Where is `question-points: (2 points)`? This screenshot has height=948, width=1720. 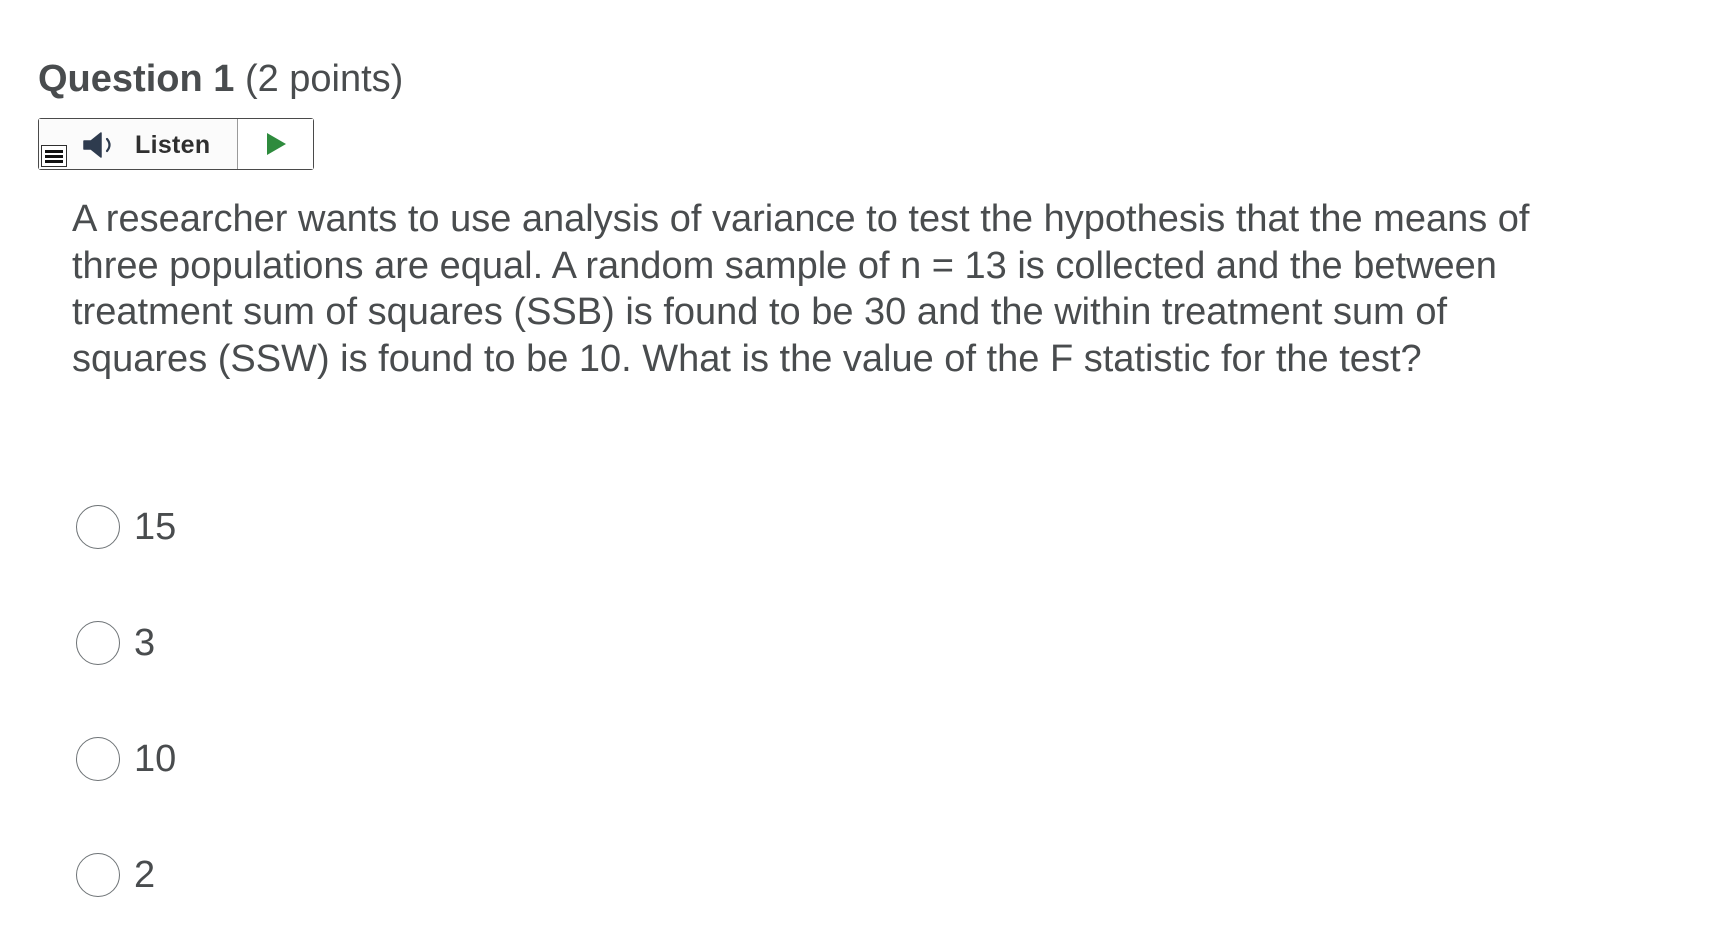 question-points: (2 points) is located at coordinates (324, 79).